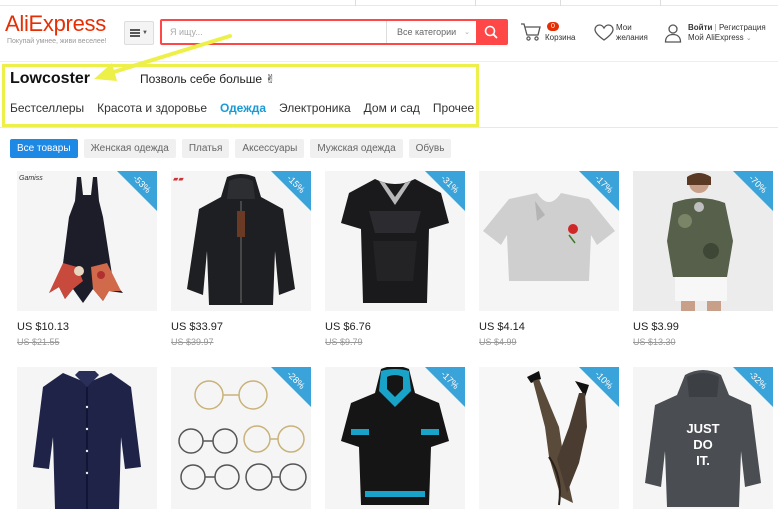 The height and width of the screenshot is (516, 778). I want to click on product-old-price: US $9.79, so click(344, 342).